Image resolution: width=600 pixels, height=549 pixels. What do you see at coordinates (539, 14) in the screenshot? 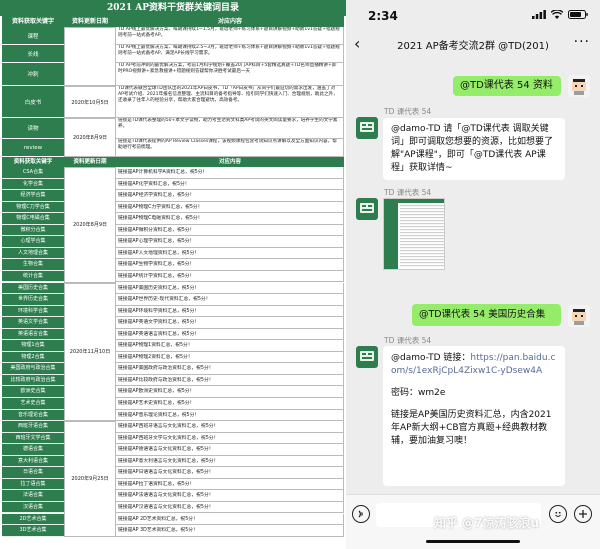
I see `signal-icon` at bounding box center [539, 14].